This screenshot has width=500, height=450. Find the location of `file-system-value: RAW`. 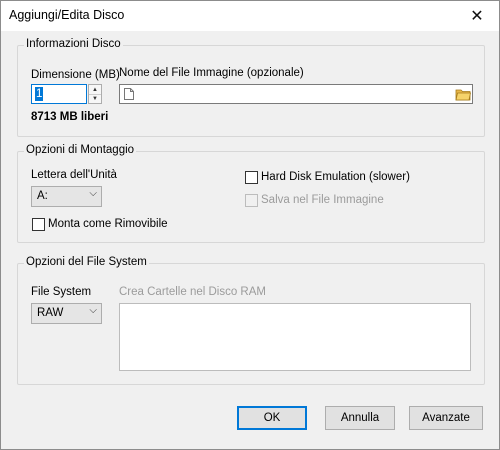

file-system-value: RAW is located at coordinates (50, 313).